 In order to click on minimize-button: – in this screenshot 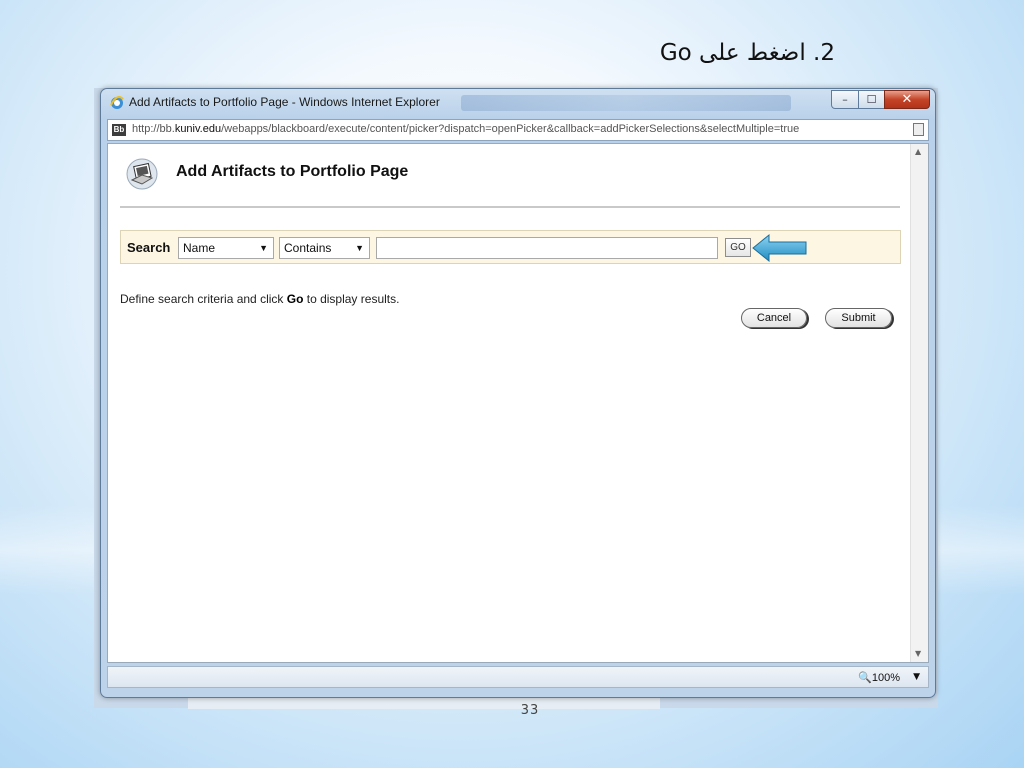, I will do `click(845, 99)`.